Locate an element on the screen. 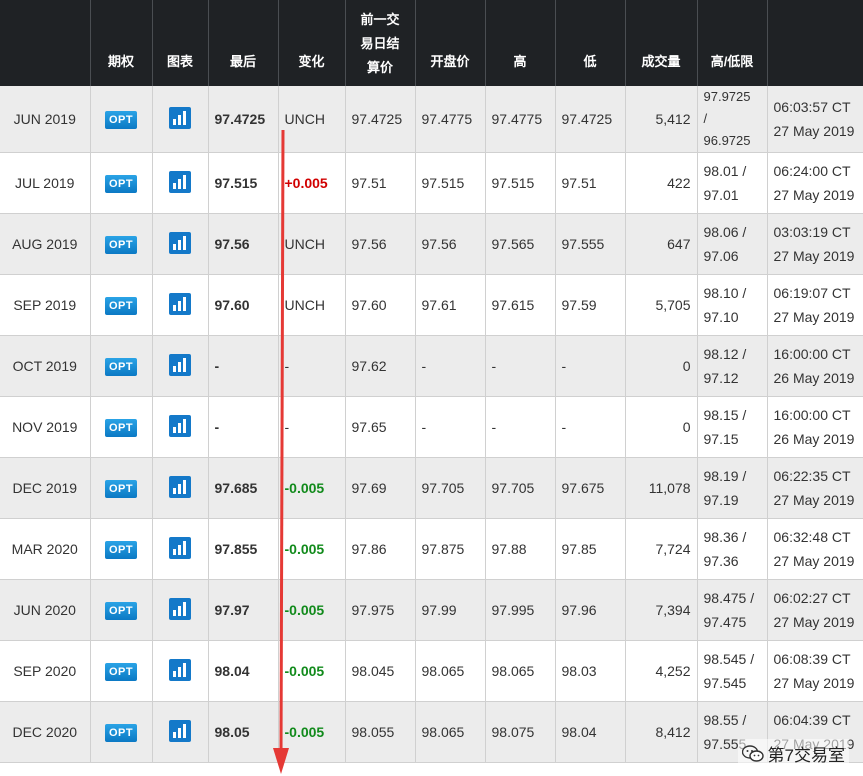  change-value: - is located at coordinates (312, 366).